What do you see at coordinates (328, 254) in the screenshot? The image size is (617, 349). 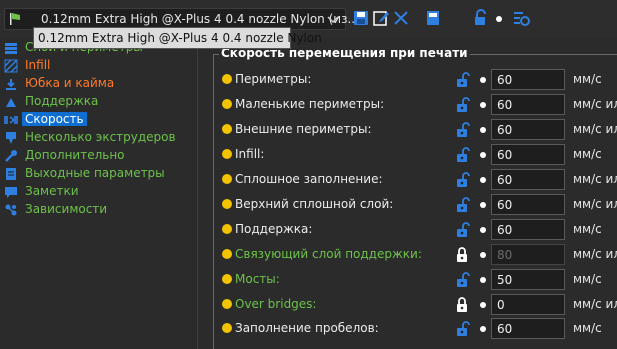 I see `setting-label: Связующий слой поддержки:` at bounding box center [328, 254].